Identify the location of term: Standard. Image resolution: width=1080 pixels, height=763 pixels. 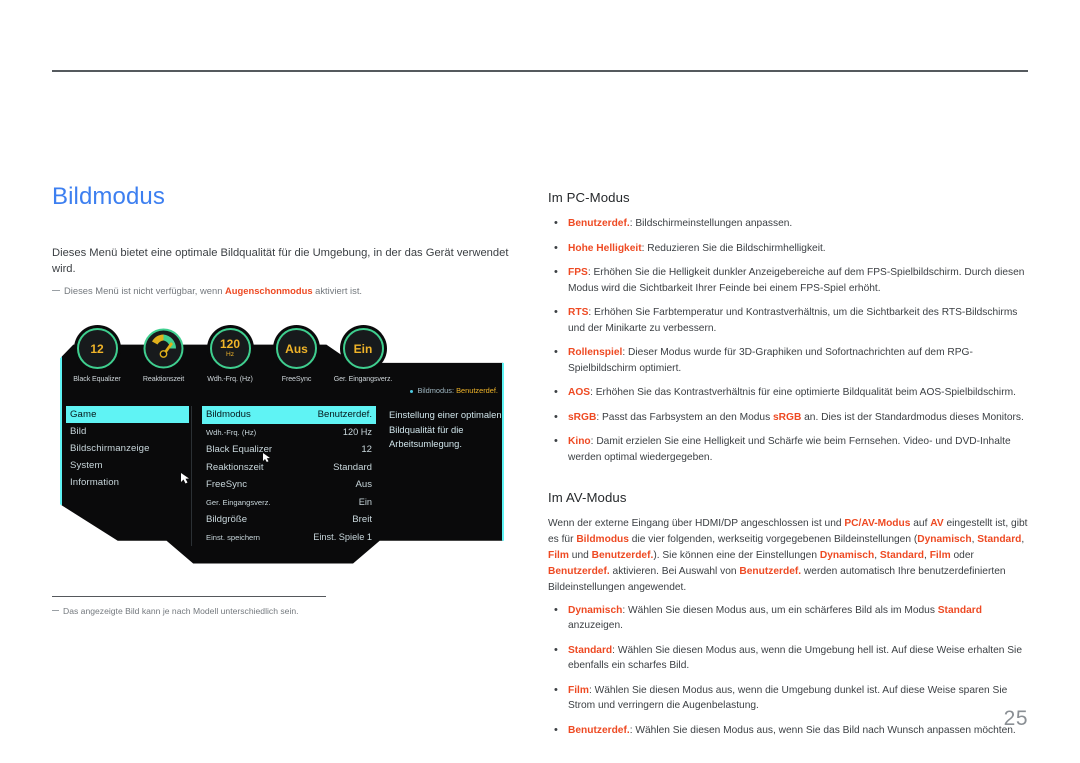
(590, 650).